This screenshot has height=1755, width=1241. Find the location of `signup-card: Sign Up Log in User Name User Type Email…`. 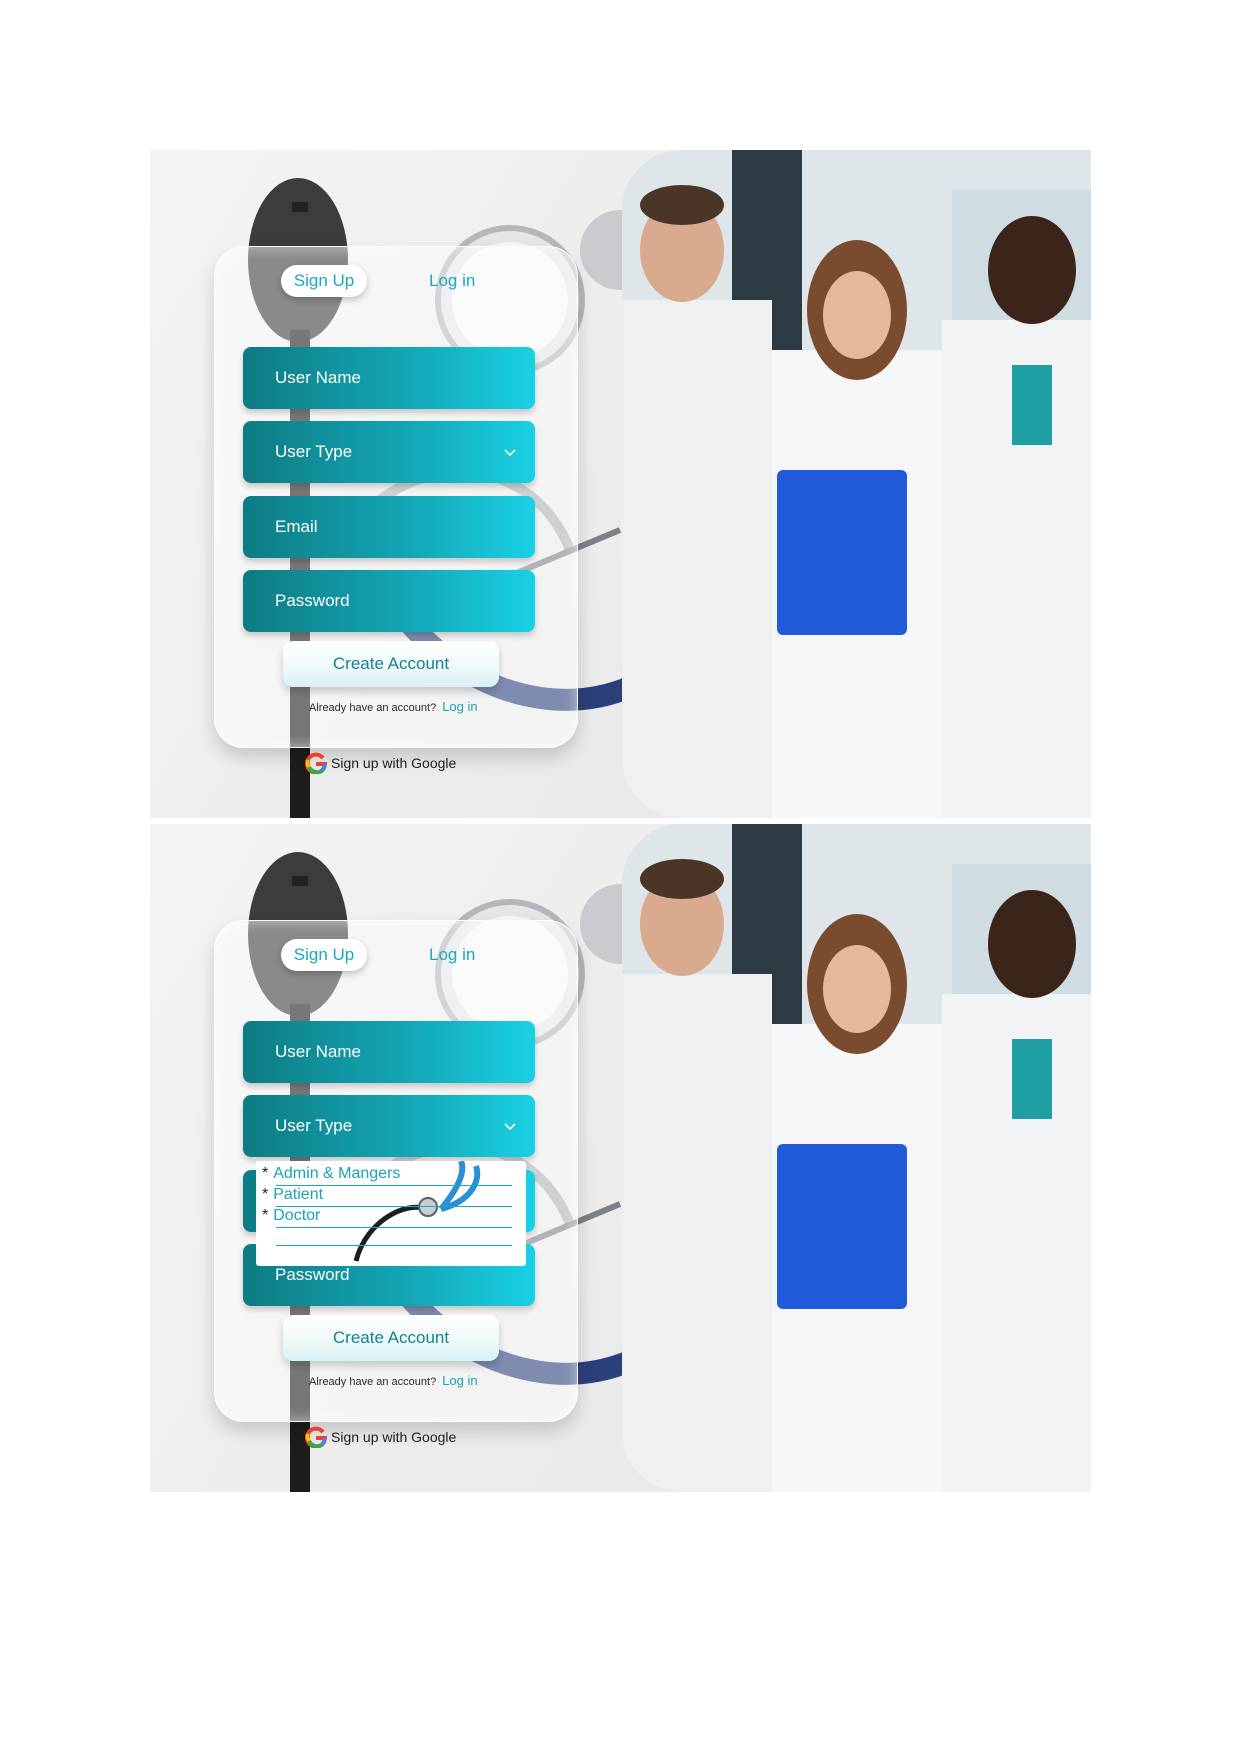

signup-card: Sign Up Log in User Name User Type Email… is located at coordinates (396, 497).